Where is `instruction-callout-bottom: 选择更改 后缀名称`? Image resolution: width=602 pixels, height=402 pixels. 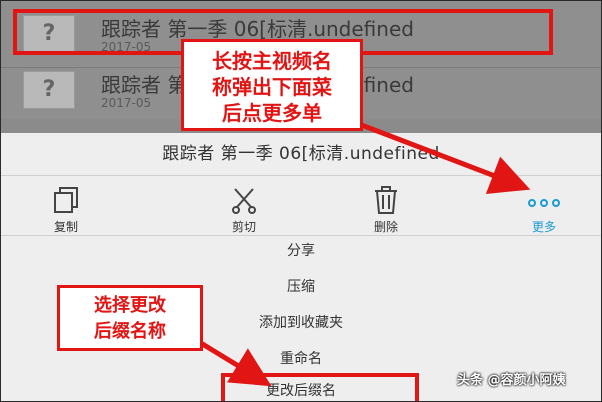 instruction-callout-bottom: 选择更改 后缀名称 is located at coordinates (130, 318).